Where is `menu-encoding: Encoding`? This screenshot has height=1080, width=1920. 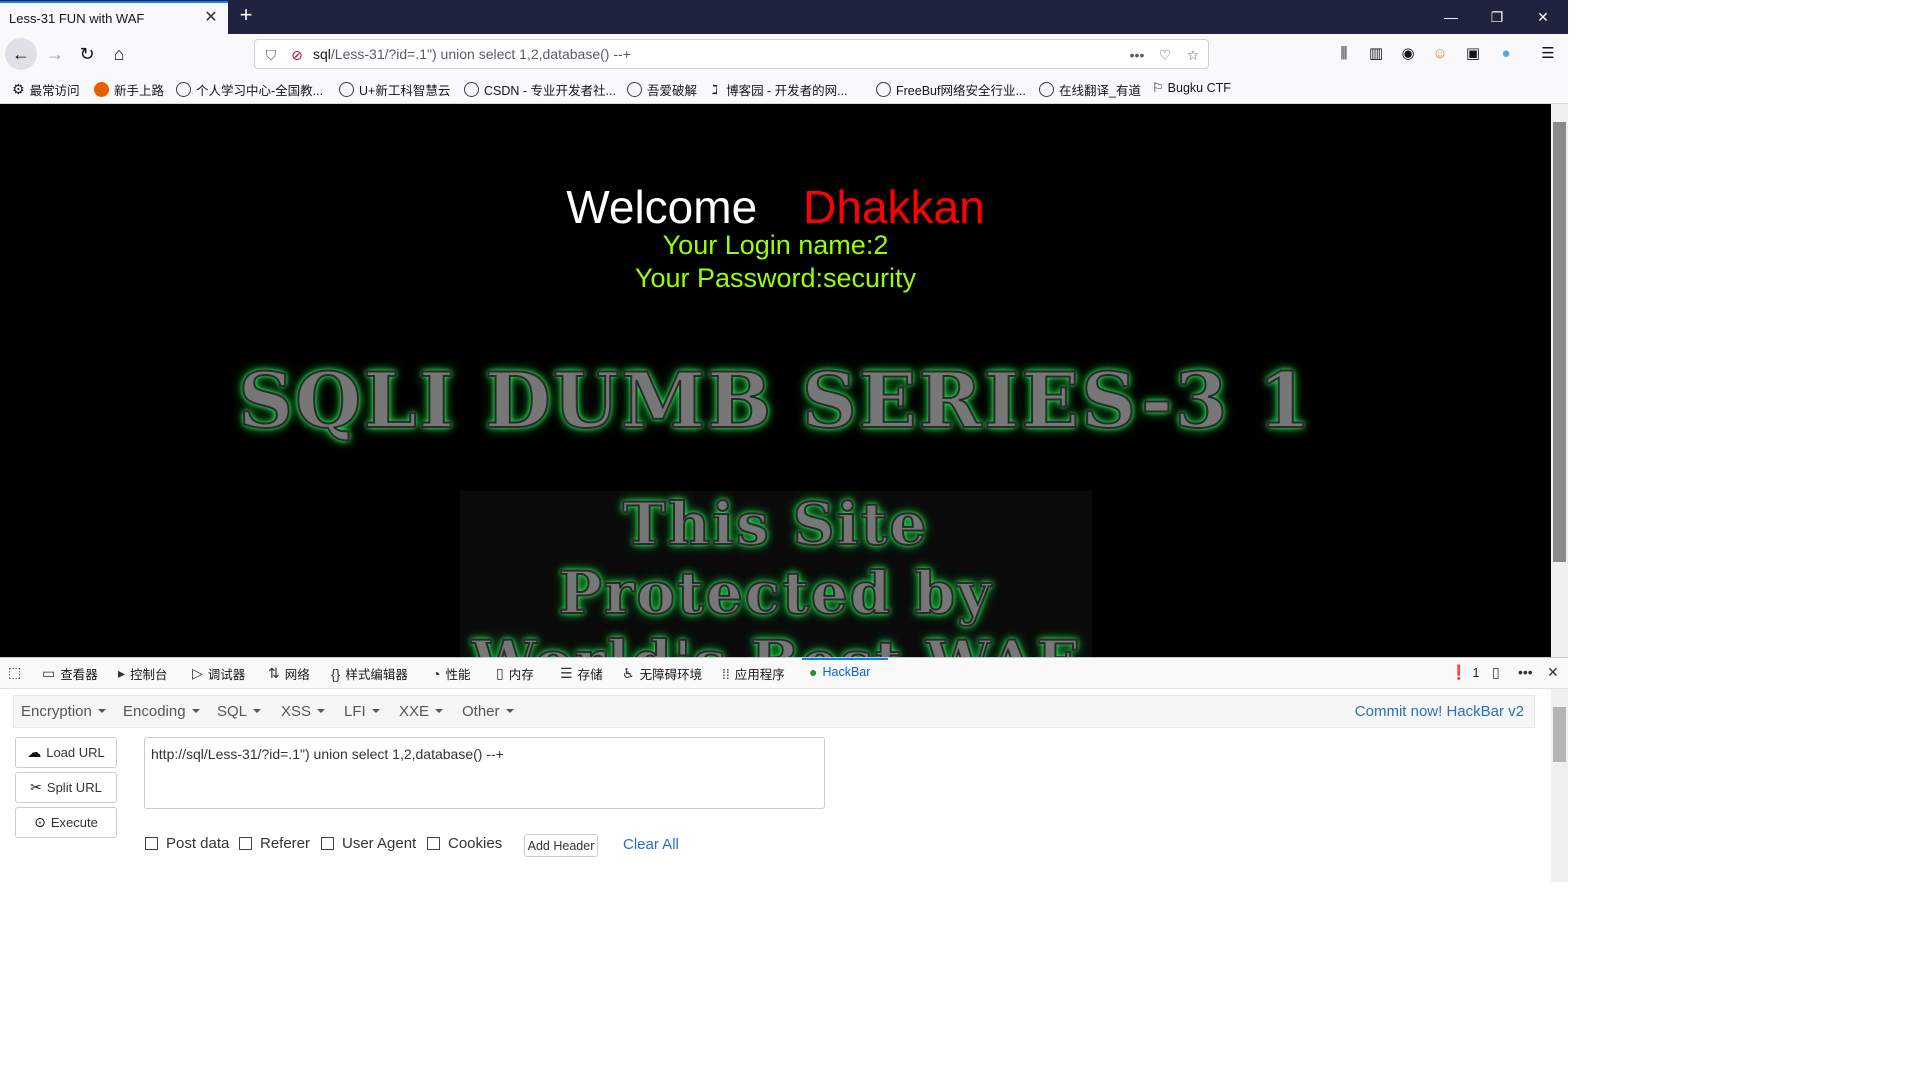 menu-encoding: Encoding is located at coordinates (161, 711).